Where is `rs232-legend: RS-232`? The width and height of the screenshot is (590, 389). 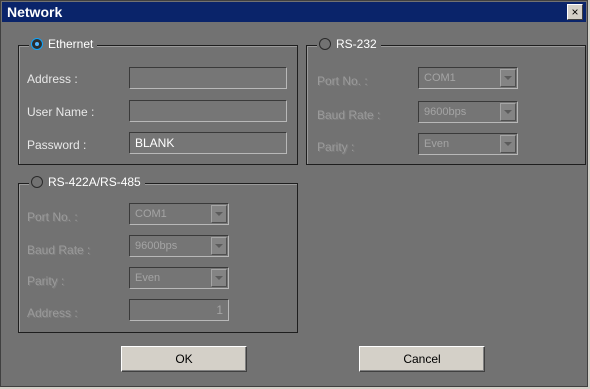
rs232-legend: RS-232 is located at coordinates (349, 44).